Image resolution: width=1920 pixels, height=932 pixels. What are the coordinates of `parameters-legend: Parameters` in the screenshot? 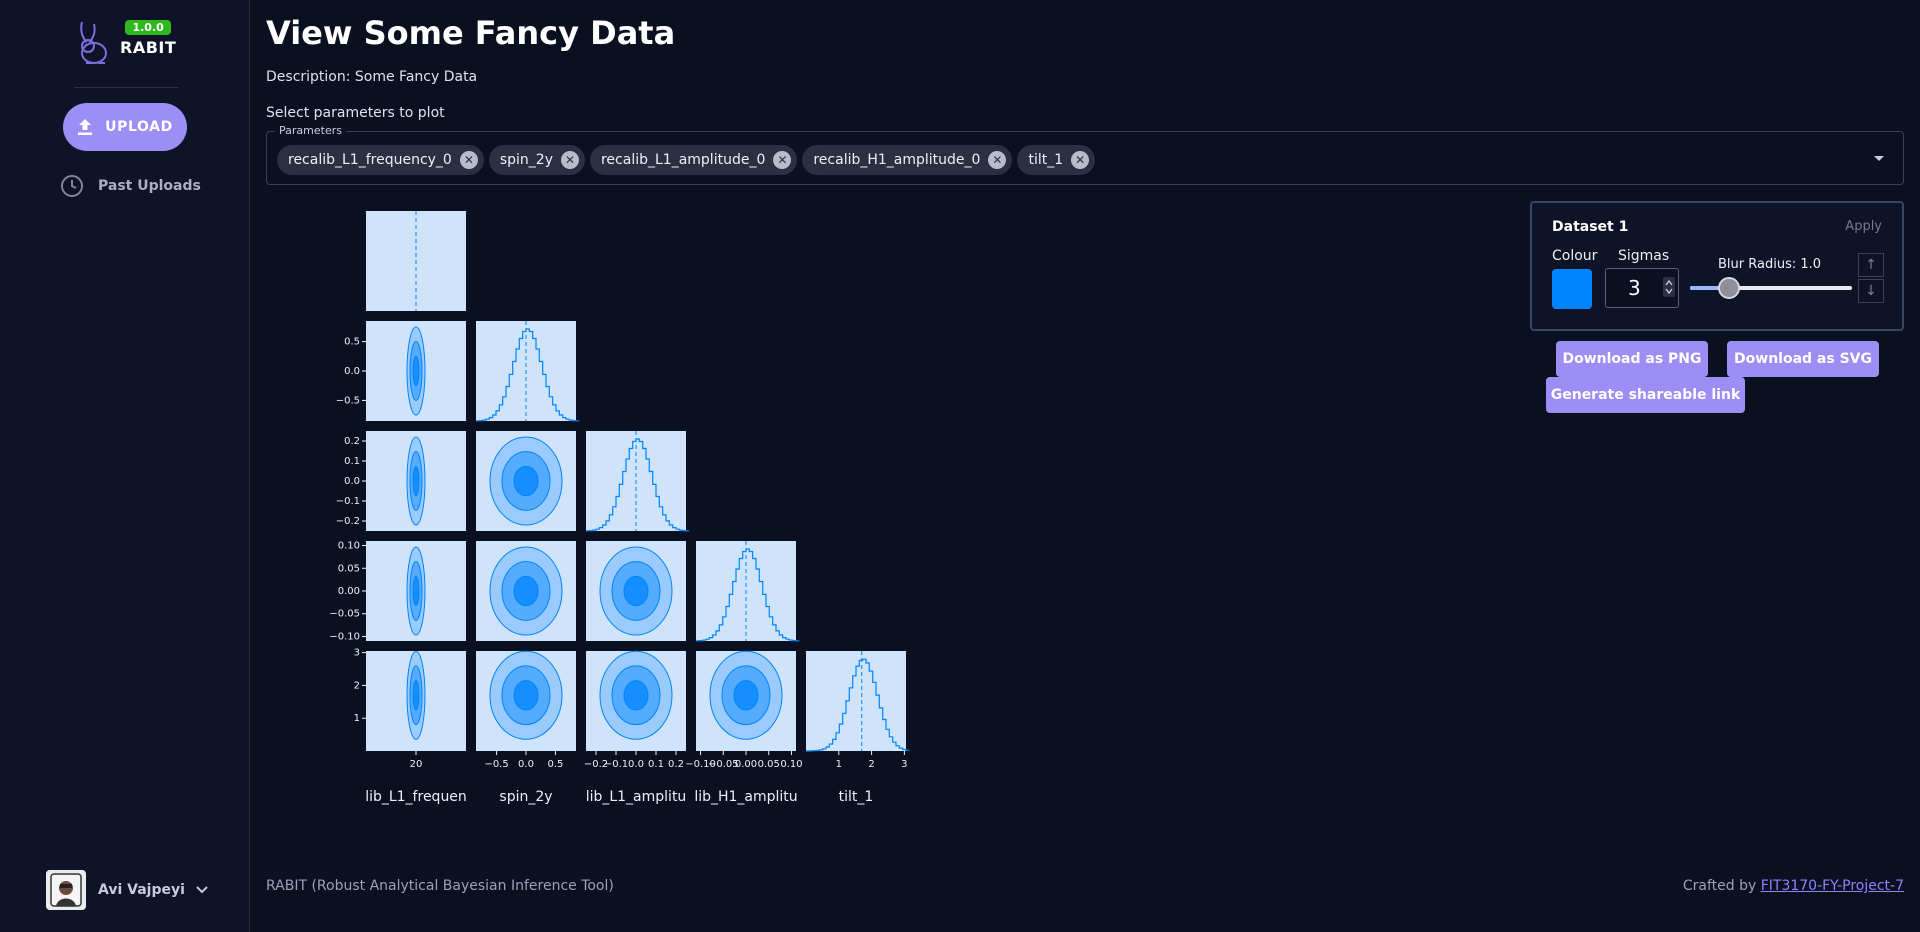 It's located at (310, 130).